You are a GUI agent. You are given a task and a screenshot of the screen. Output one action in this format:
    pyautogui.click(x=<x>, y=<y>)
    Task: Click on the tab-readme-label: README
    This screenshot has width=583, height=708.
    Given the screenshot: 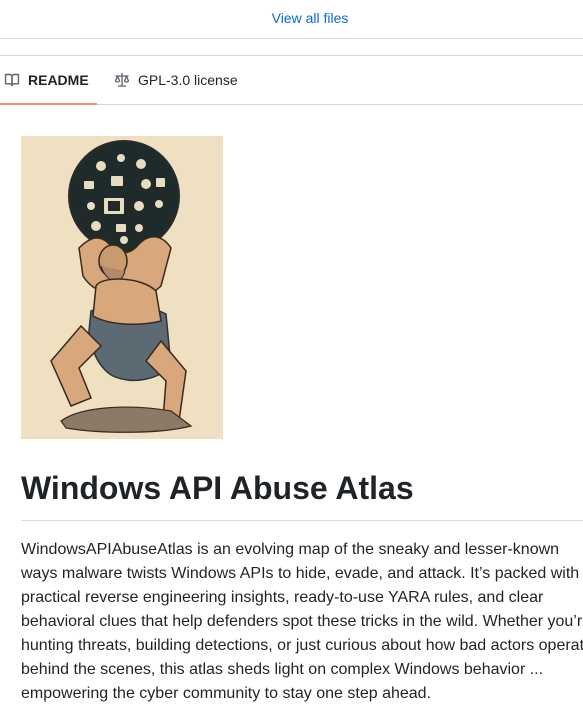 What is the action you would take?
    pyautogui.click(x=58, y=80)
    